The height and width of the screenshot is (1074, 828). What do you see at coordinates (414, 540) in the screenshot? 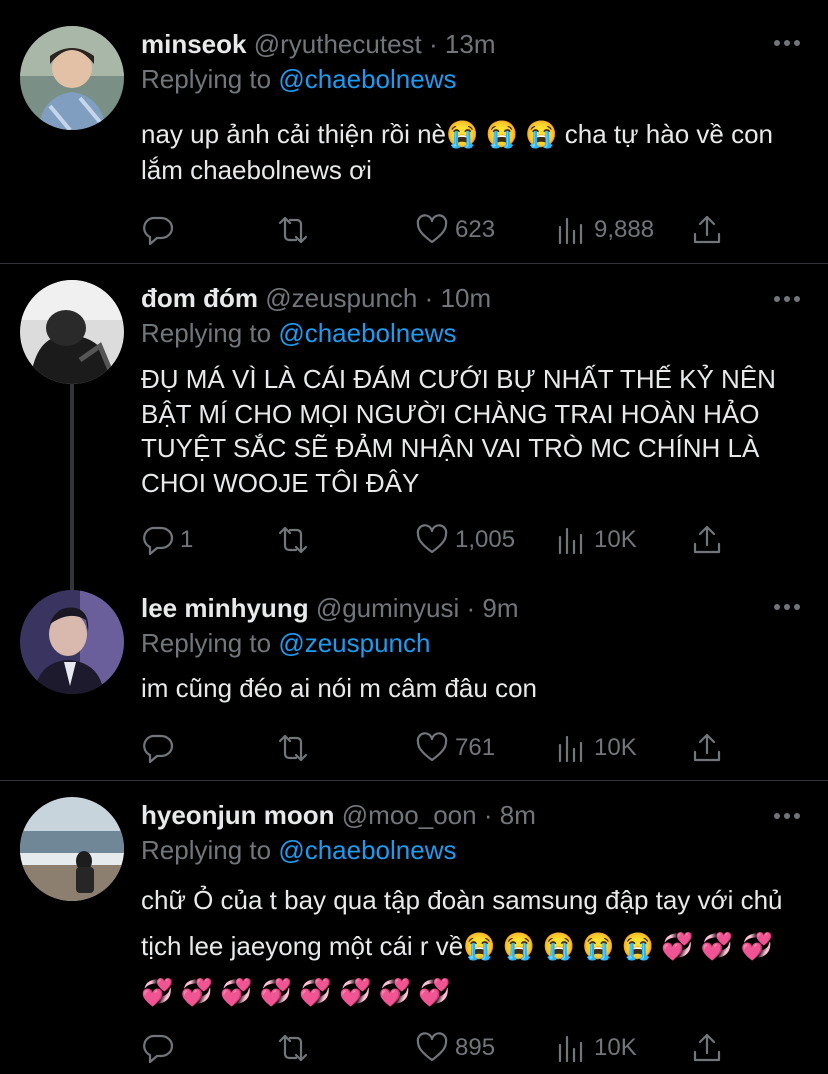
I see `action-bar: 1 1,005 10K` at bounding box center [414, 540].